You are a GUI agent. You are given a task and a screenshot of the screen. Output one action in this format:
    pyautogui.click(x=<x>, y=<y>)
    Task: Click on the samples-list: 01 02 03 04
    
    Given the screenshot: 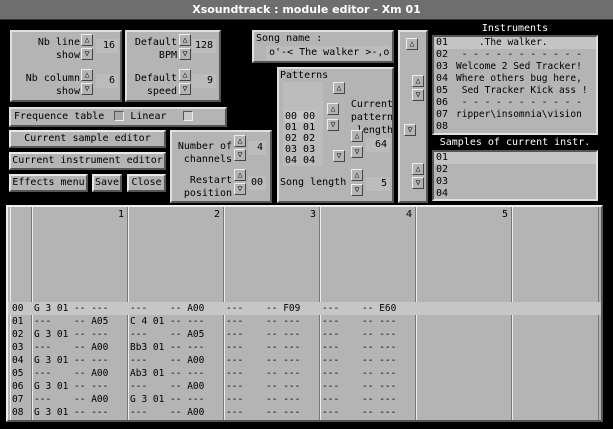 What is the action you would take?
    pyautogui.click(x=515, y=175)
    